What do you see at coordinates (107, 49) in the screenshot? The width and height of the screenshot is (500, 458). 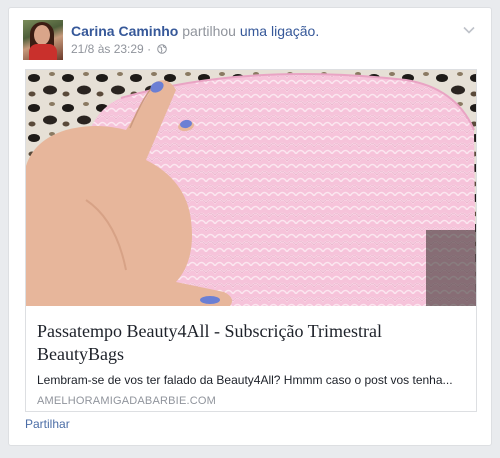 I see `timestamp-link: 21/8 às 23:29` at bounding box center [107, 49].